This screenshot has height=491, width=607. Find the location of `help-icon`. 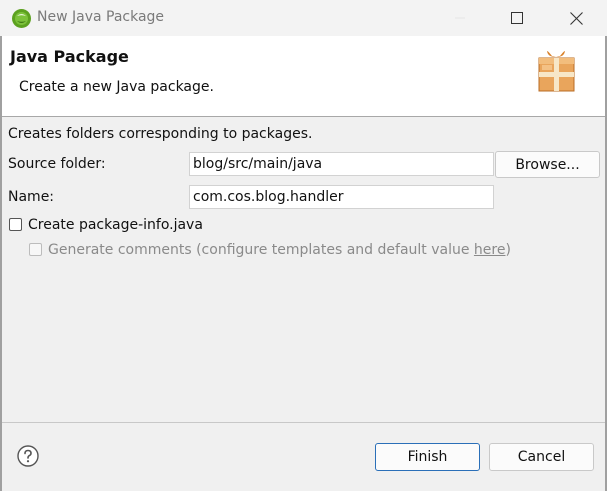

help-icon is located at coordinates (28, 456).